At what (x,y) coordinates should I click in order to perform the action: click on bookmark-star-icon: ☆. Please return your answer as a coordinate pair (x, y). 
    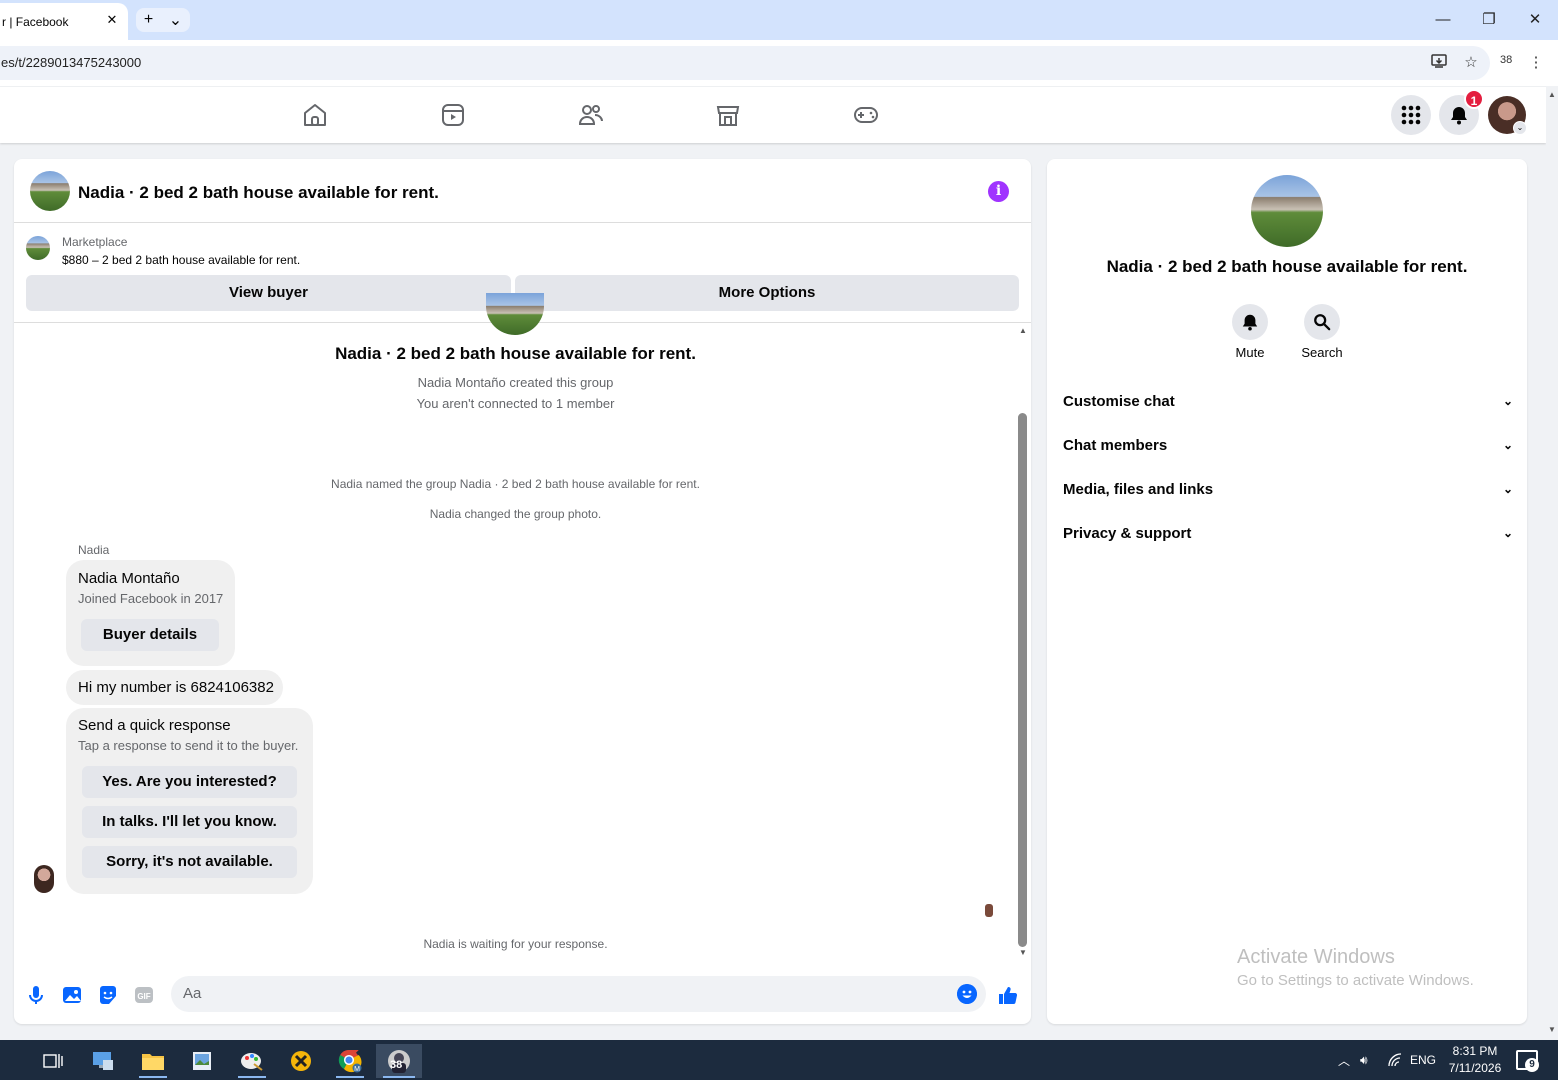
    Looking at the image, I should click on (1471, 63).